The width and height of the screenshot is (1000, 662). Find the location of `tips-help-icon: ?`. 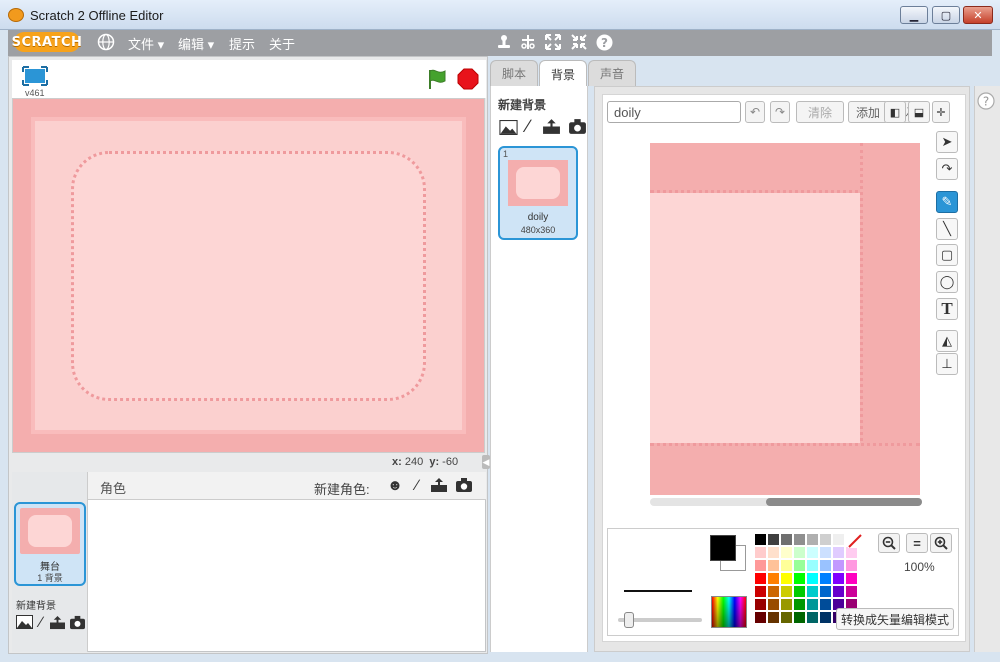

tips-help-icon: ? is located at coordinates (986, 101).